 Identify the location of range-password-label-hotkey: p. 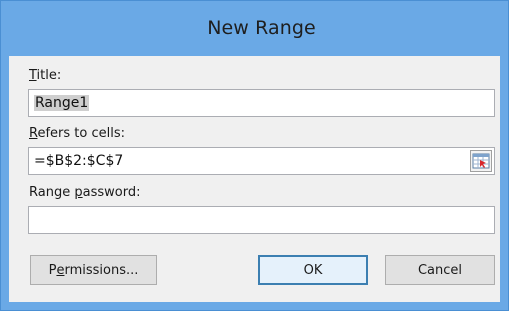
(78, 192).